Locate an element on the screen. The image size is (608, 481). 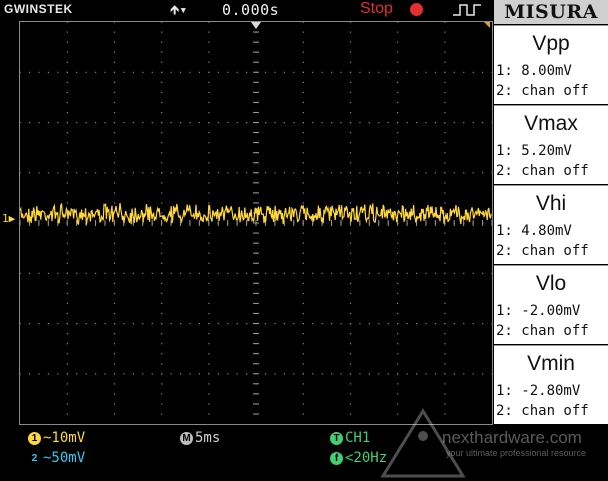
timebase-readout: M 5ms is located at coordinates (200, 438).